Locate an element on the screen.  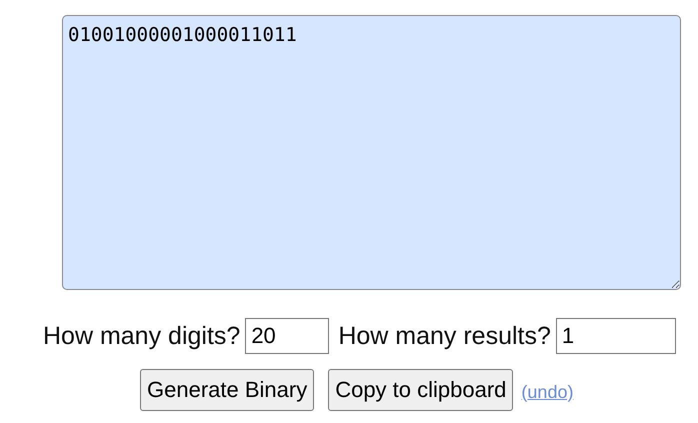
number-input: 1 is located at coordinates (616, 336).